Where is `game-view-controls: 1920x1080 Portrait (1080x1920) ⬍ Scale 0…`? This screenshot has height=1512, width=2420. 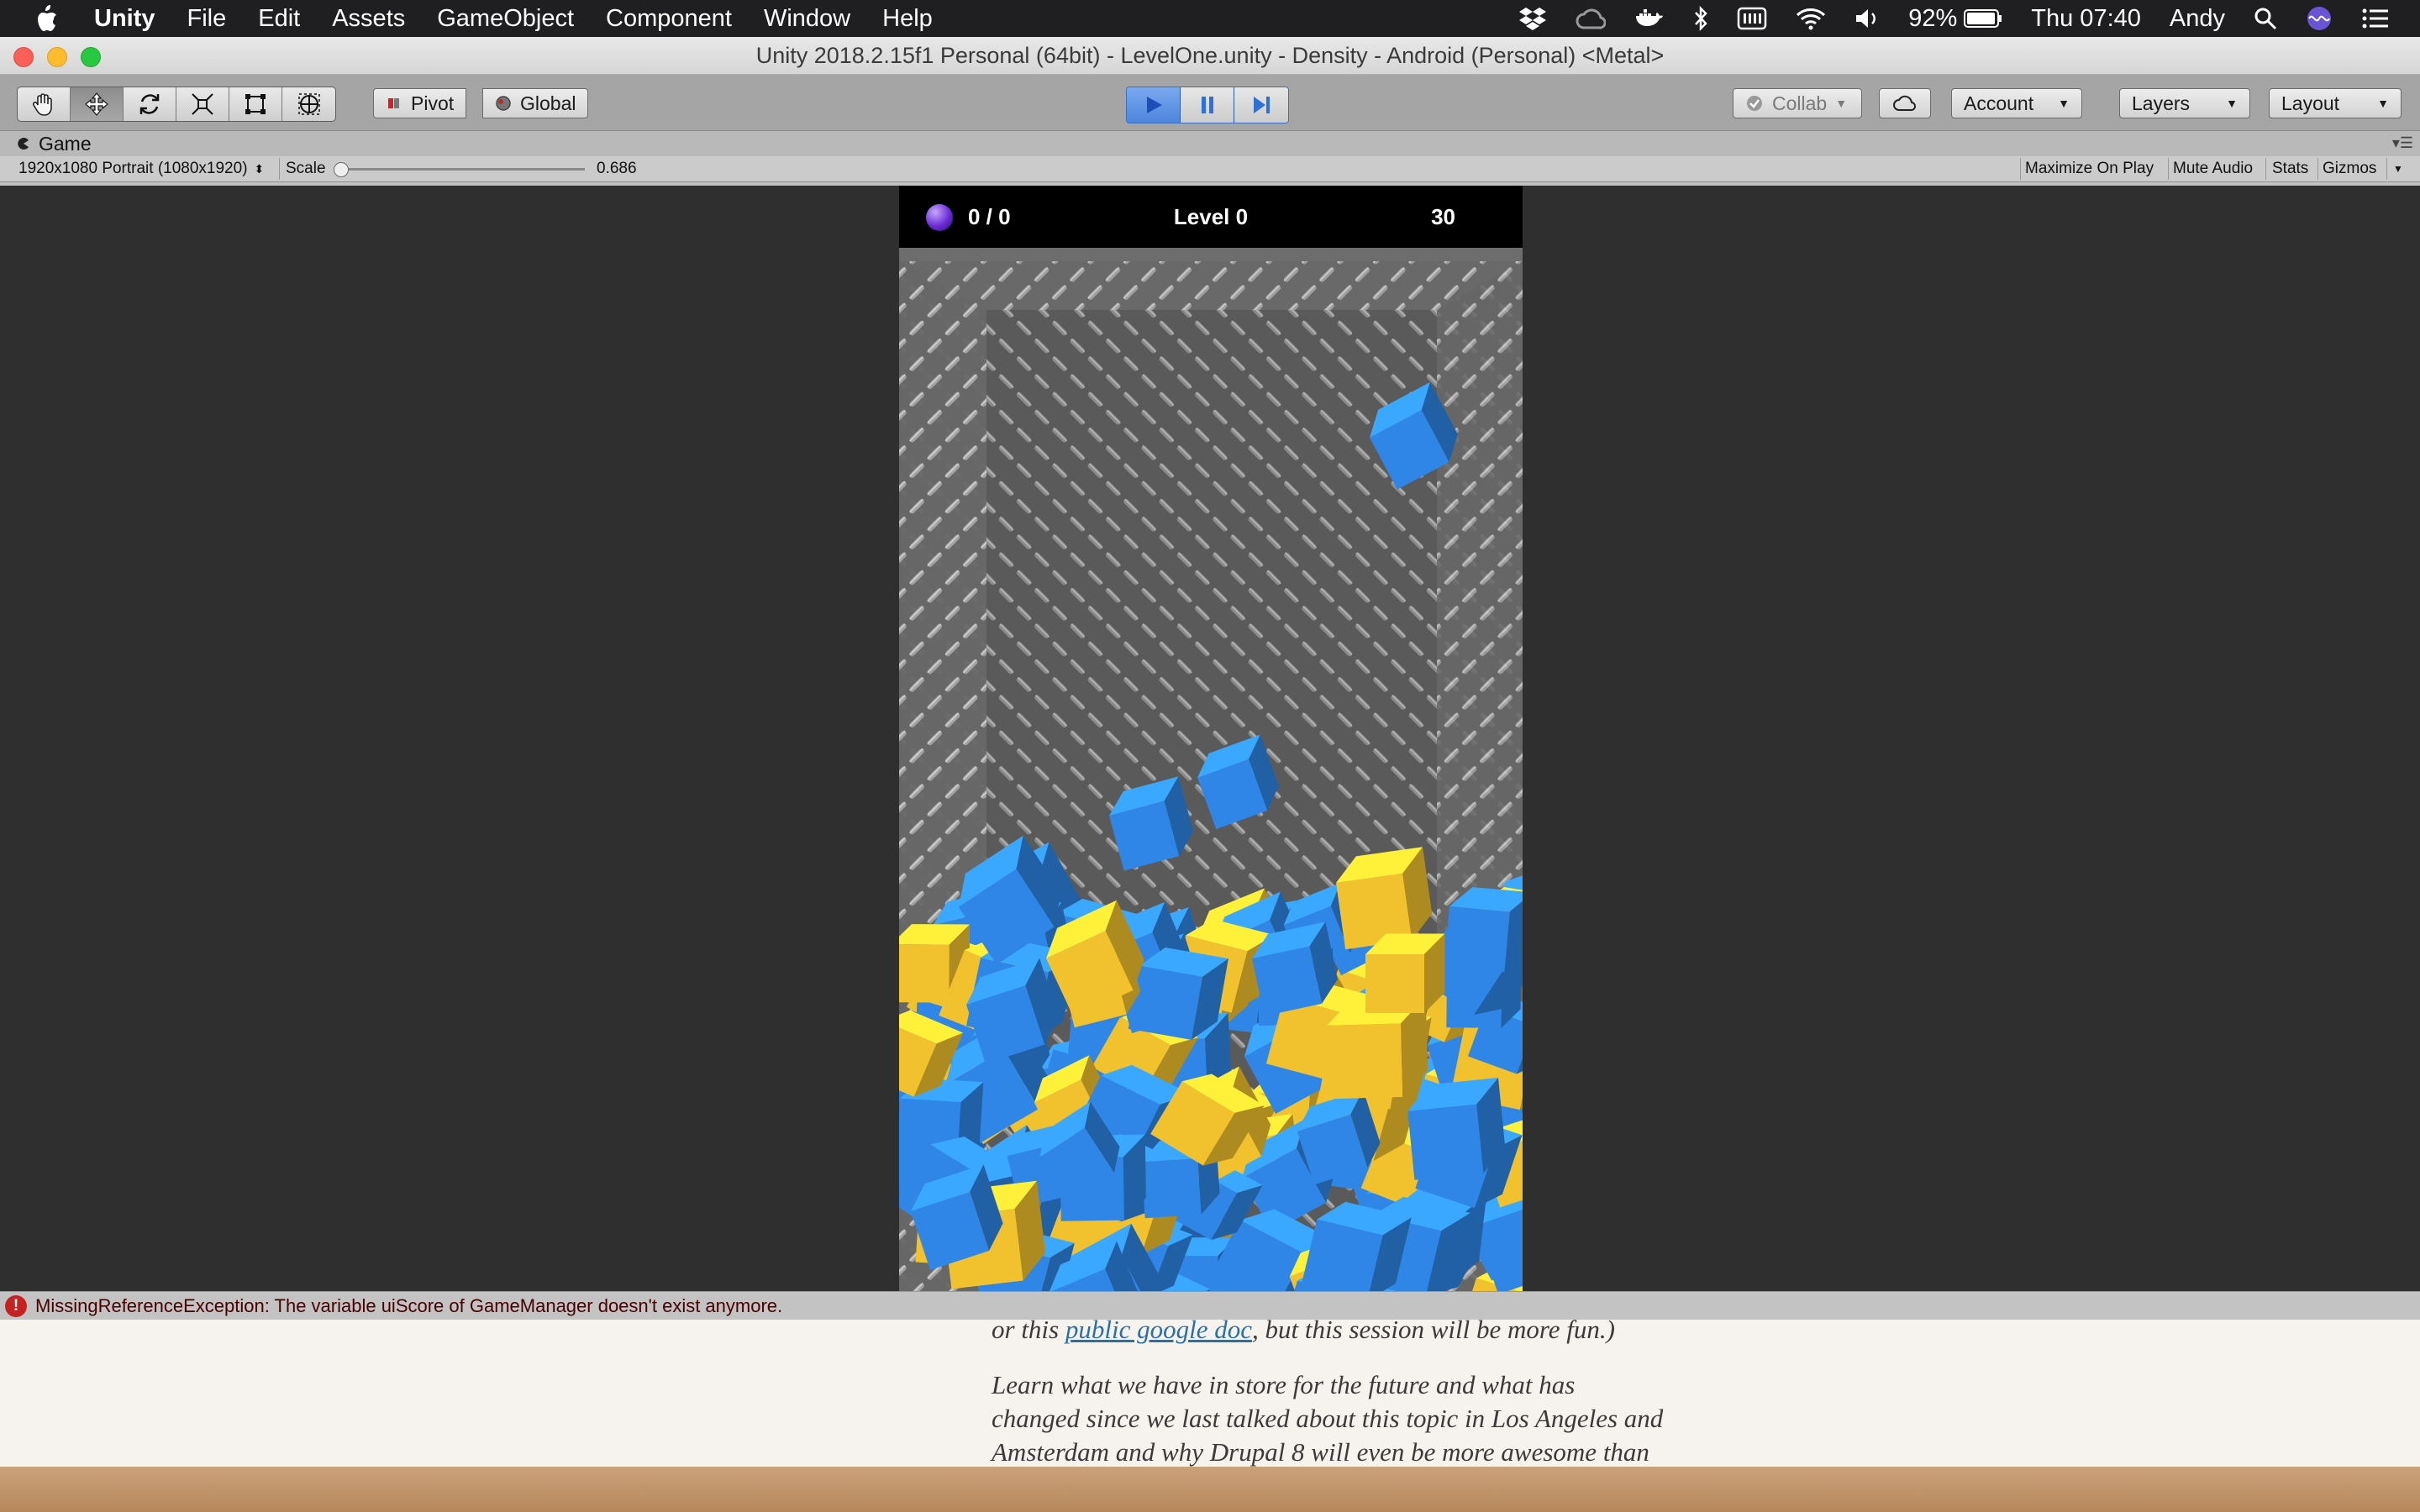 game-view-controls: 1920x1080 Portrait (1080x1920) ⬍ Scale 0… is located at coordinates (1210, 169).